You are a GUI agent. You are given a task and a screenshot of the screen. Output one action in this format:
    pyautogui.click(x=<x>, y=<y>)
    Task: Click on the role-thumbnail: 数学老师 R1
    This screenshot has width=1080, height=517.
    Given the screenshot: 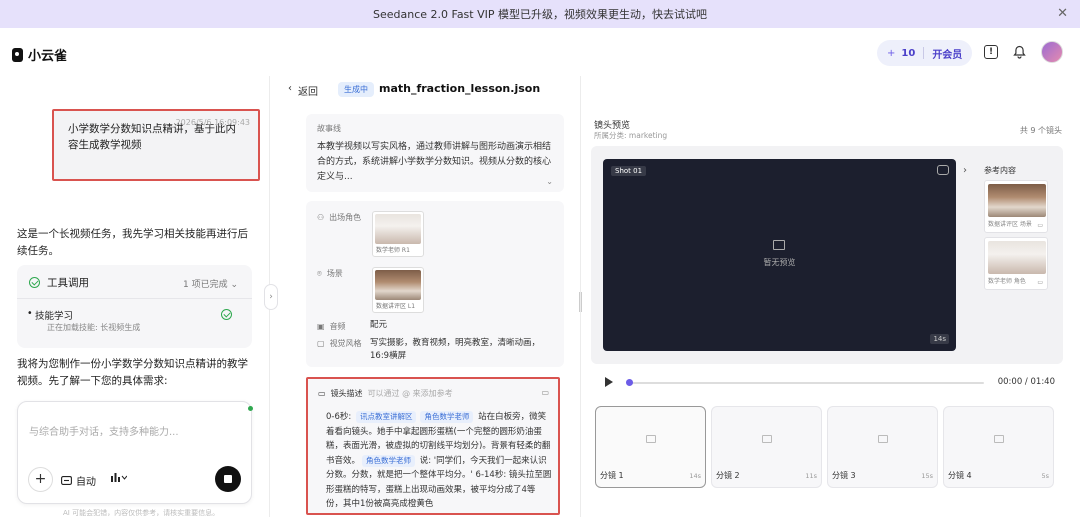 What is the action you would take?
    pyautogui.click(x=398, y=234)
    